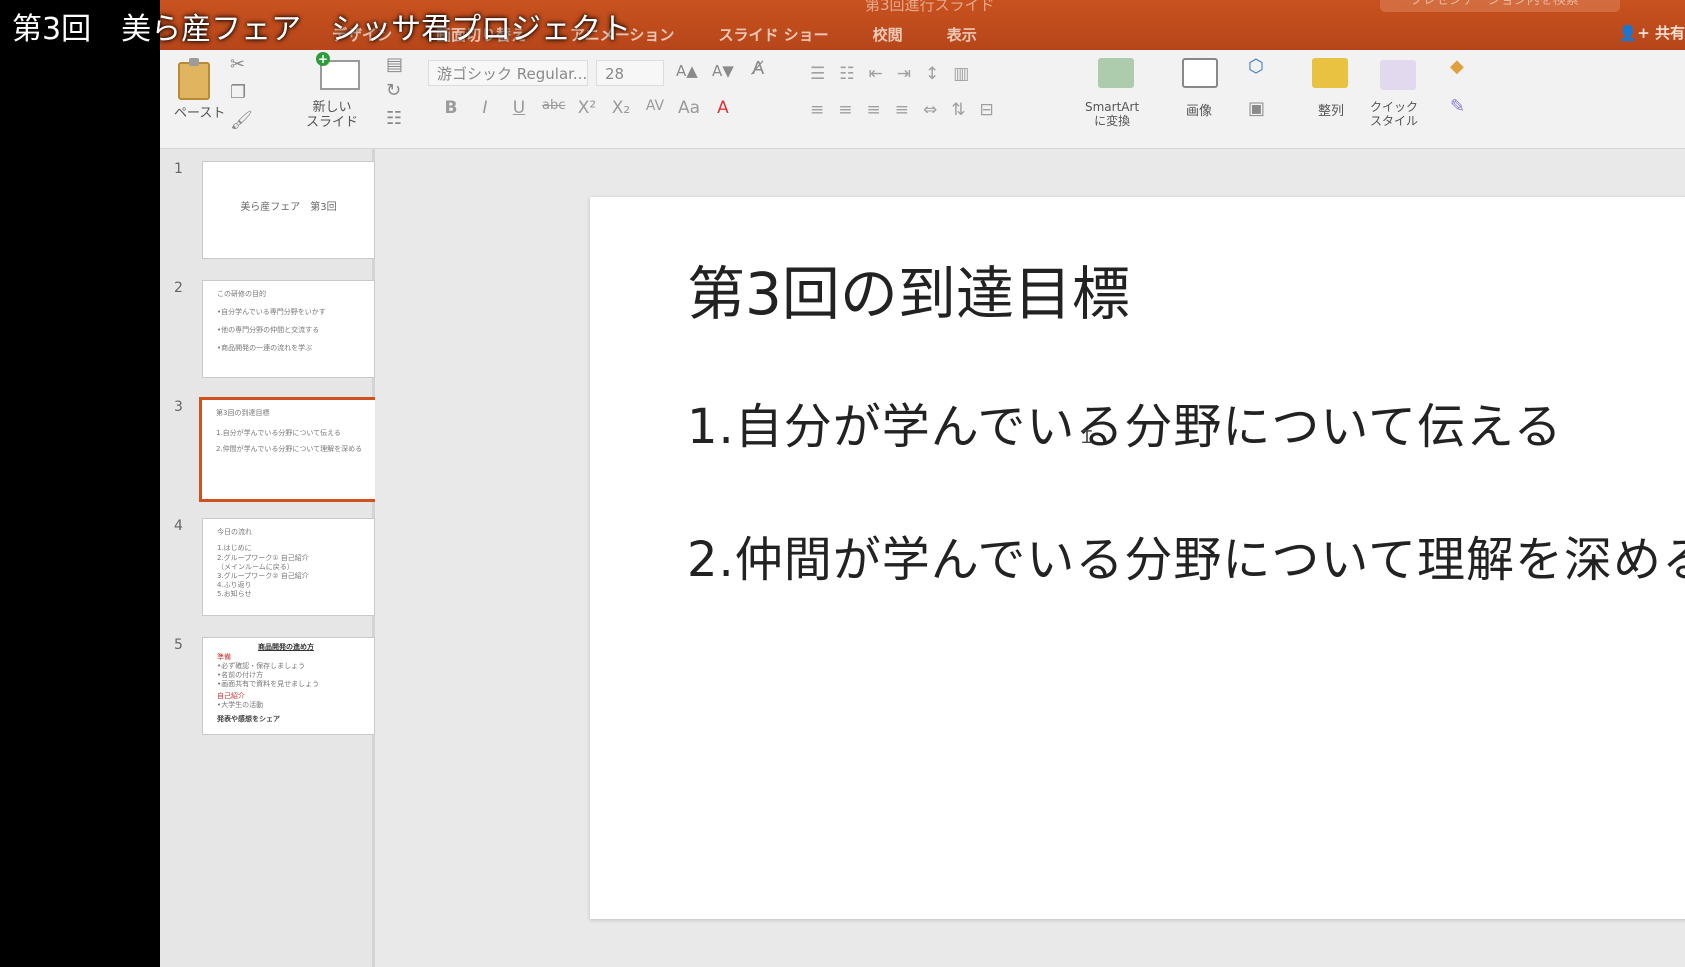 Image resolution: width=1685 pixels, height=967 pixels. I want to click on thumbnail-text: 美ら産フェア 第3回, so click(288, 207).